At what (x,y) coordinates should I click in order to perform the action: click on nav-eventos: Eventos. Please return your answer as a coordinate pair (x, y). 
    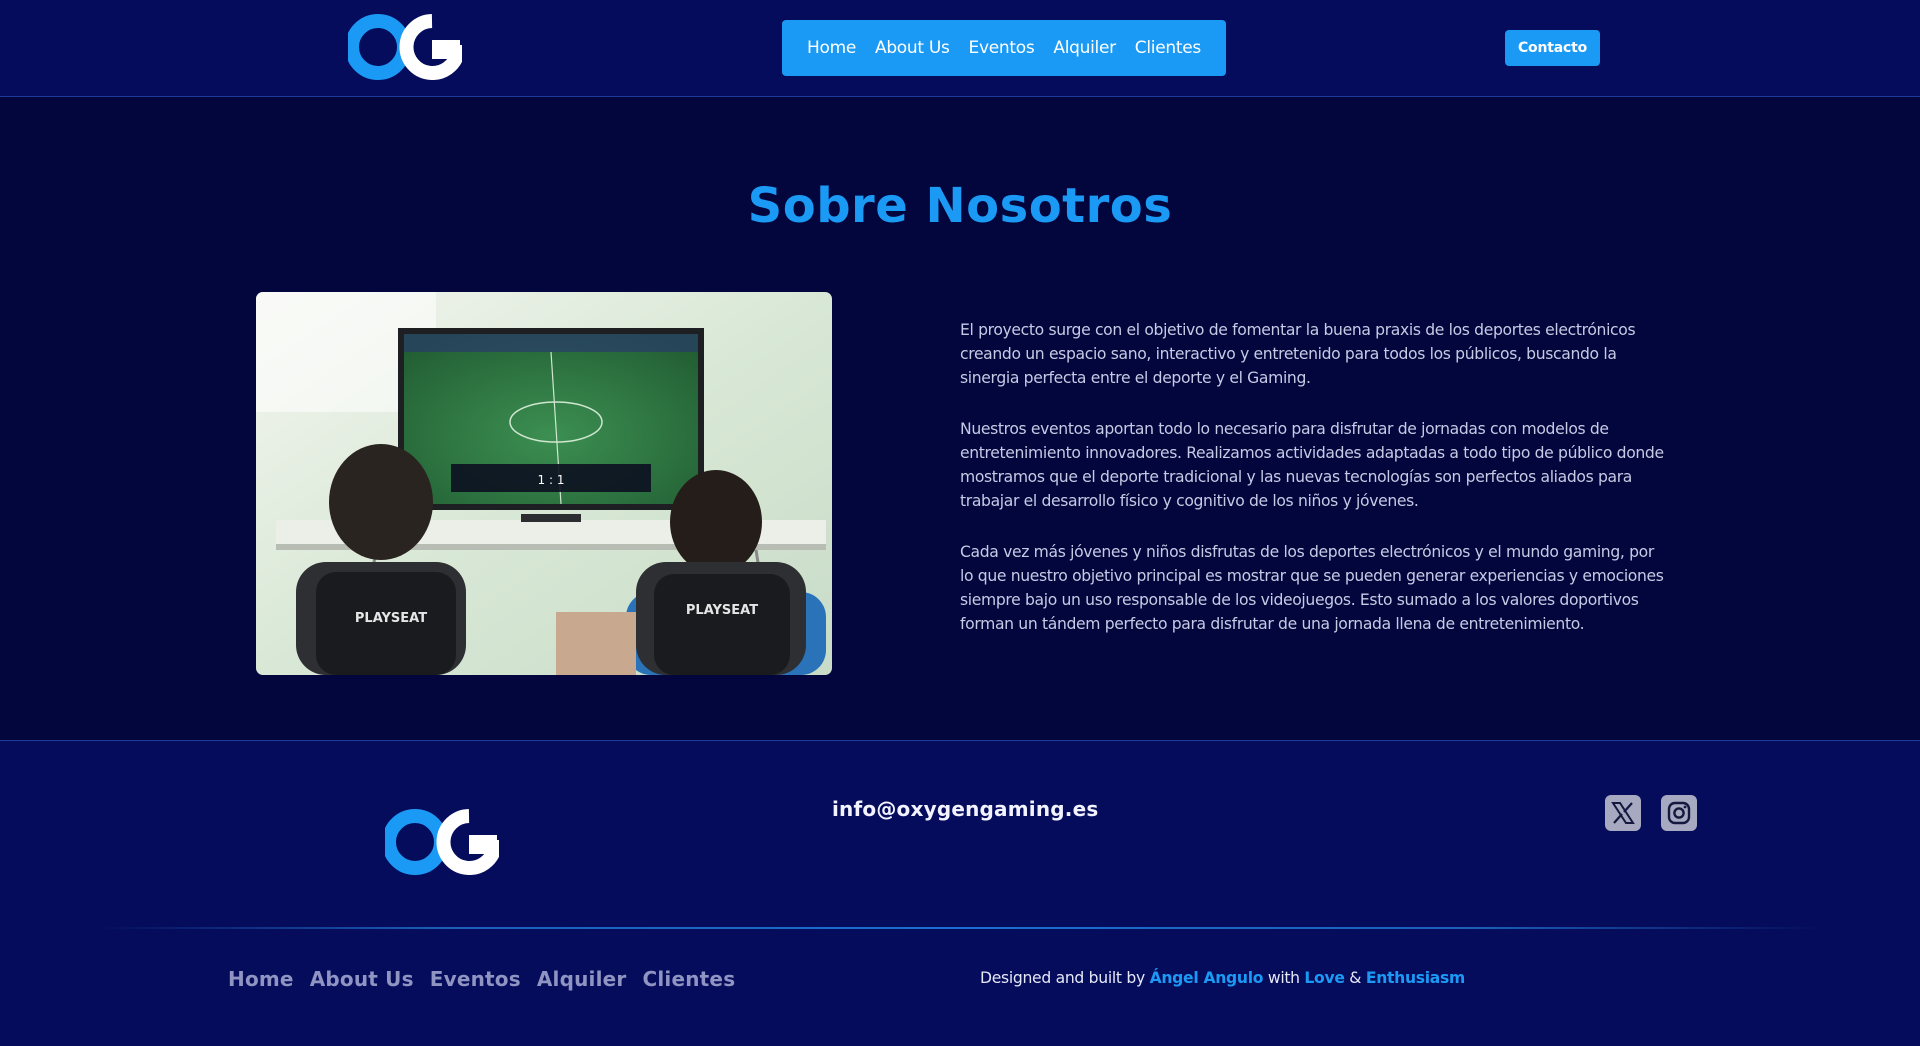
    Looking at the image, I should click on (1002, 48).